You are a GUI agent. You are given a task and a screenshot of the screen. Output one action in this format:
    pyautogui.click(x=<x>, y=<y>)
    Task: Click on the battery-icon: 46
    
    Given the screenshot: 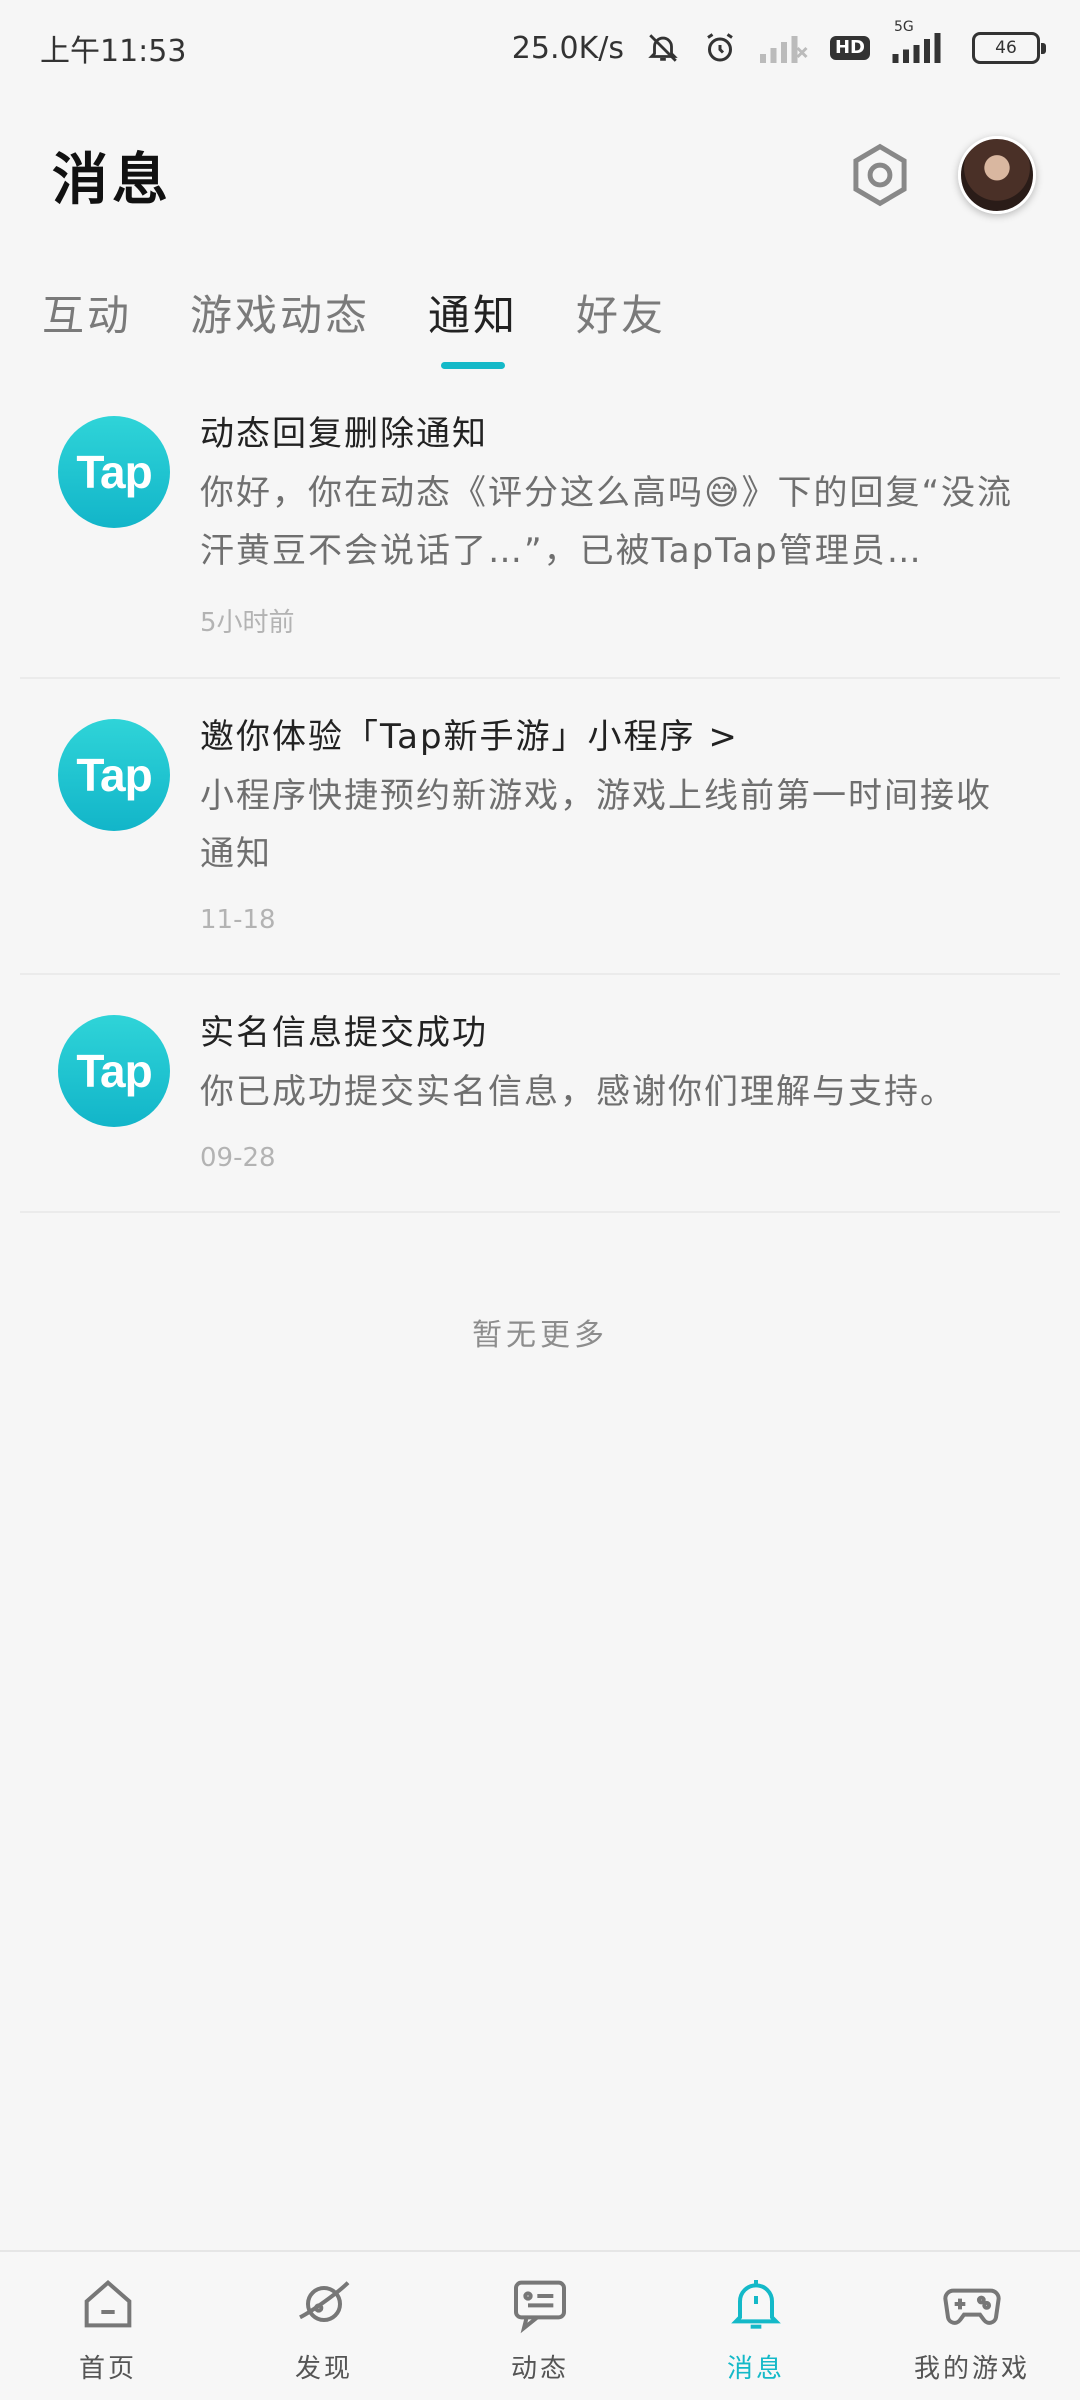 What is the action you would take?
    pyautogui.click(x=1009, y=48)
    